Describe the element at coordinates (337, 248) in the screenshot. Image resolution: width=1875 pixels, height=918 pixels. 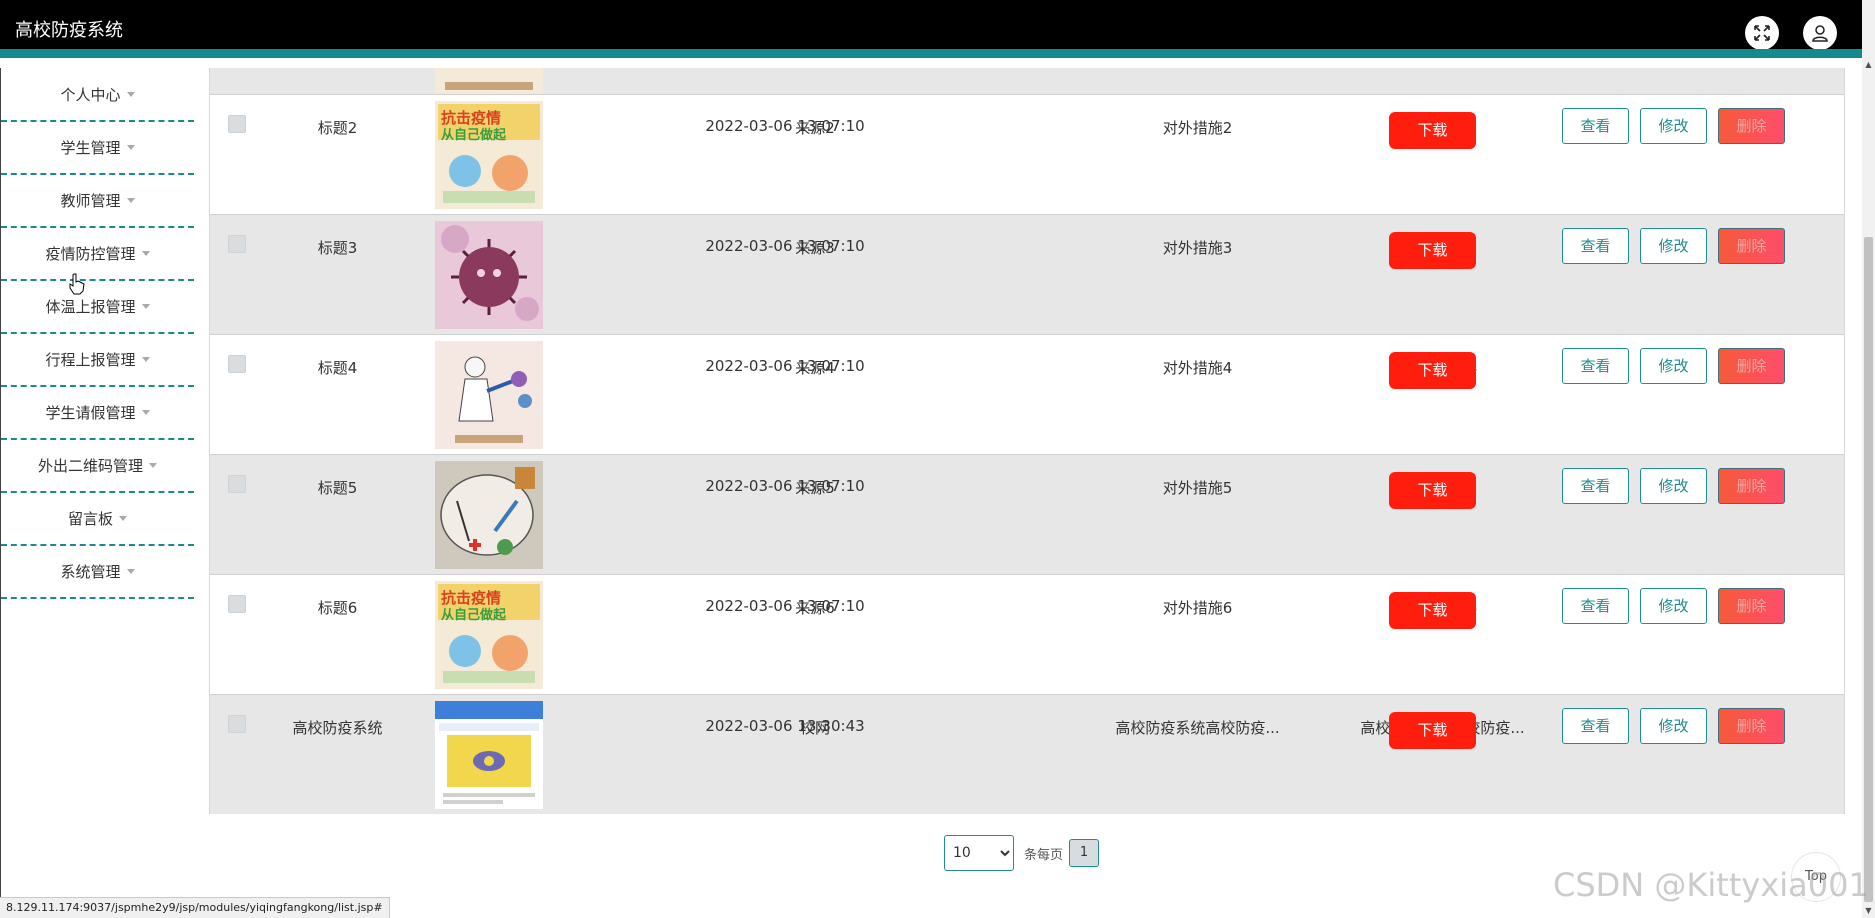
I see `cell-title: 标题3` at that location.